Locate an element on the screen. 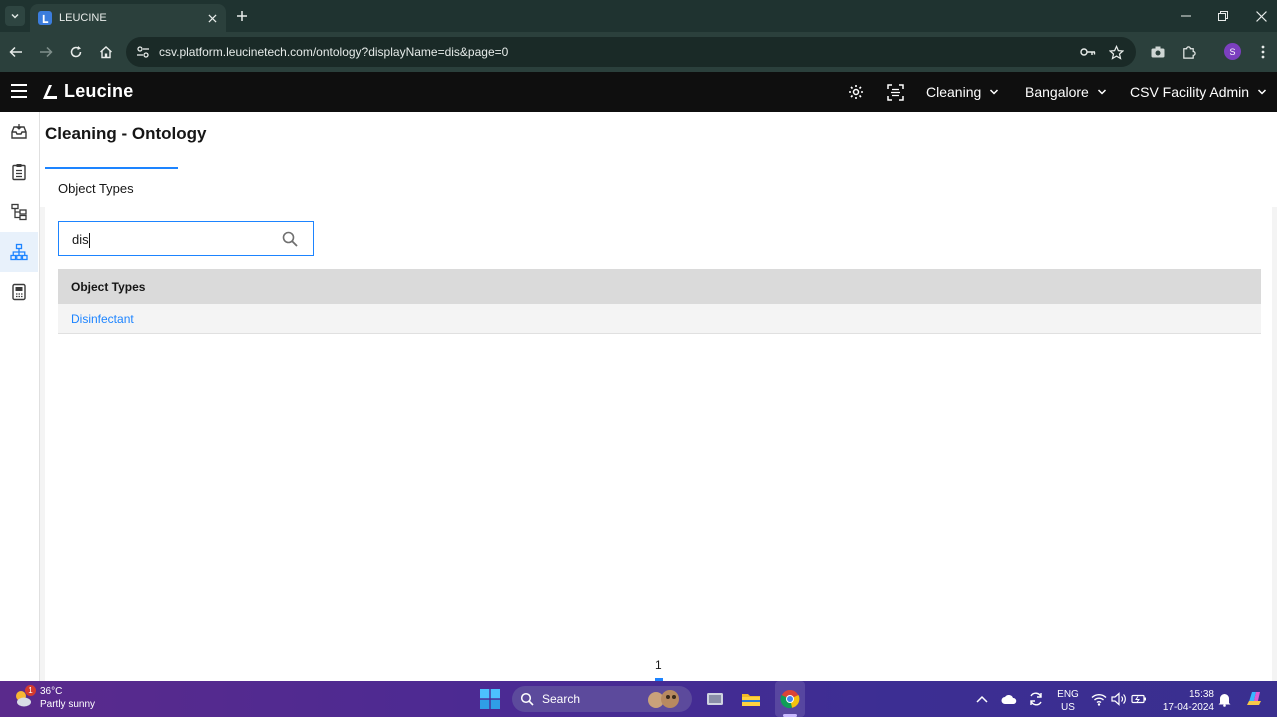  tab-object-types: Object Types is located at coordinates (111, 187).